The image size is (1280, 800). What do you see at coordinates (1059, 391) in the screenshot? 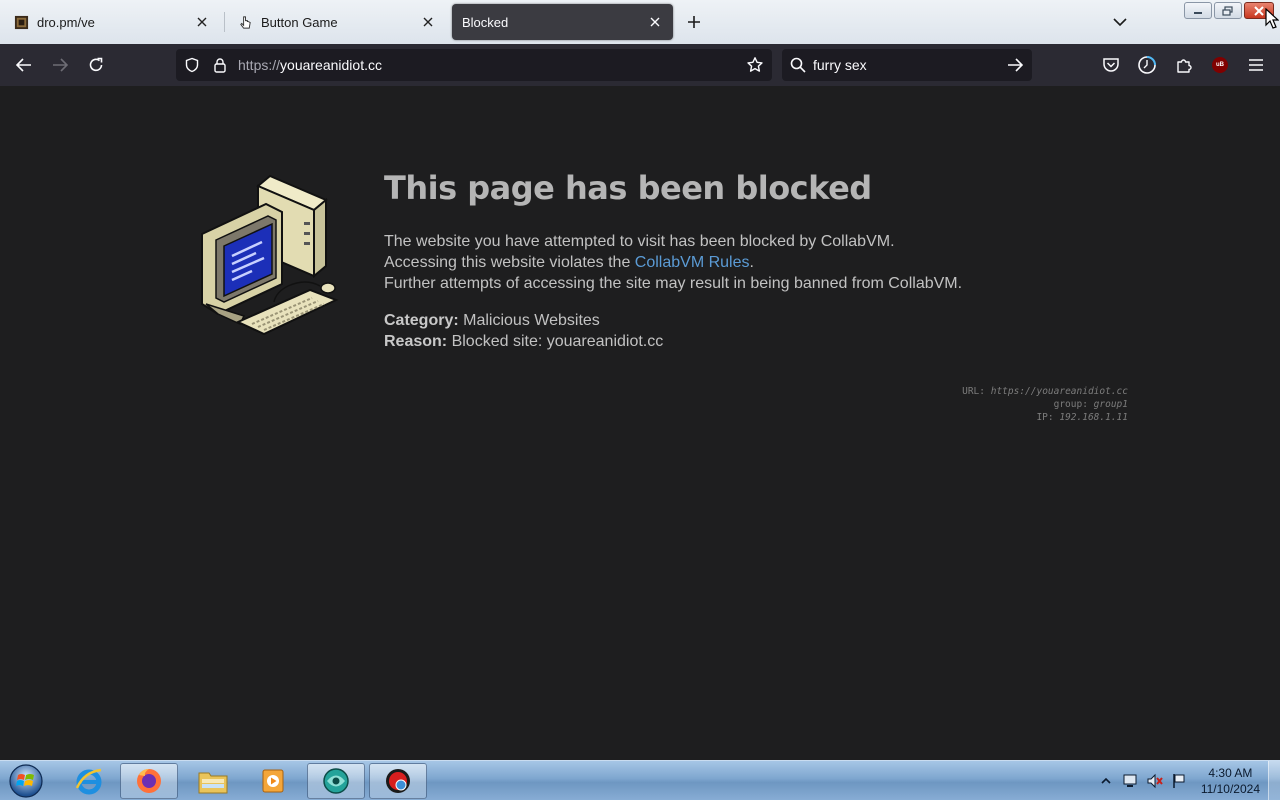
I see `debug-url-value: https://youareanidiot.cc` at bounding box center [1059, 391].